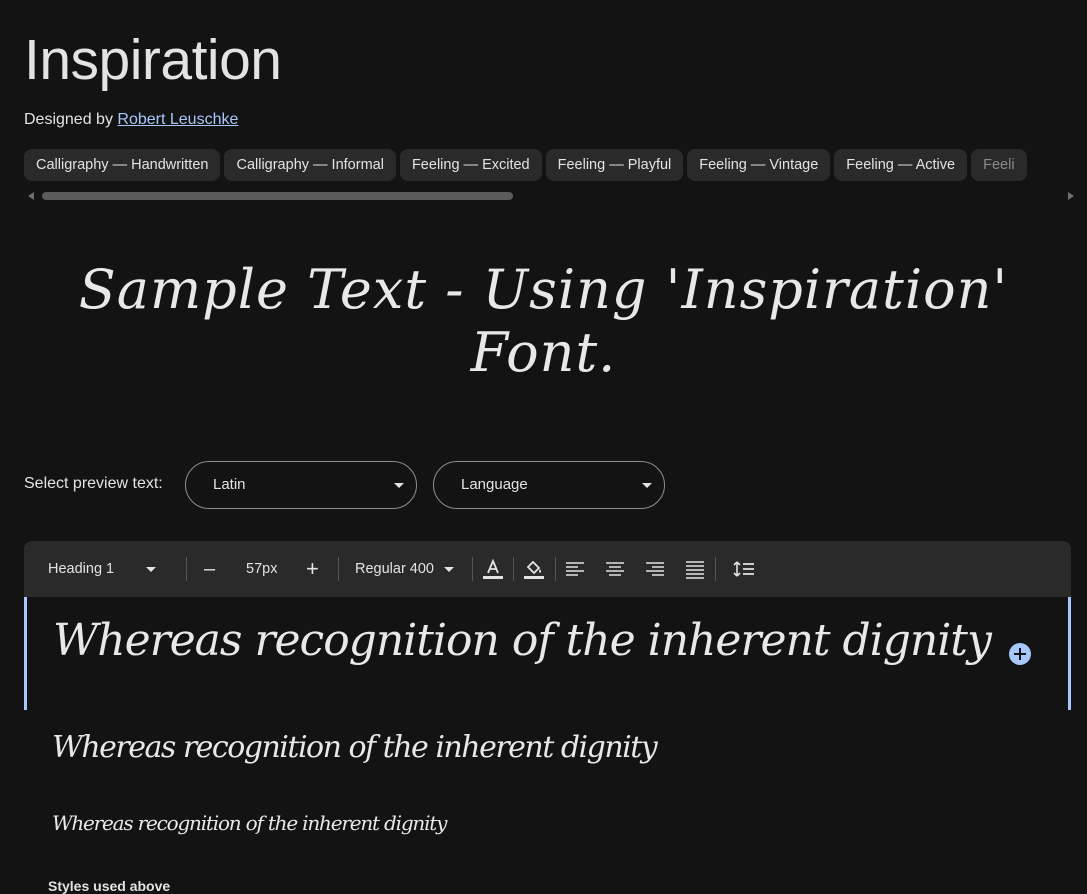  What do you see at coordinates (93, 483) in the screenshot?
I see `preview-text-label: Select preview text:` at bounding box center [93, 483].